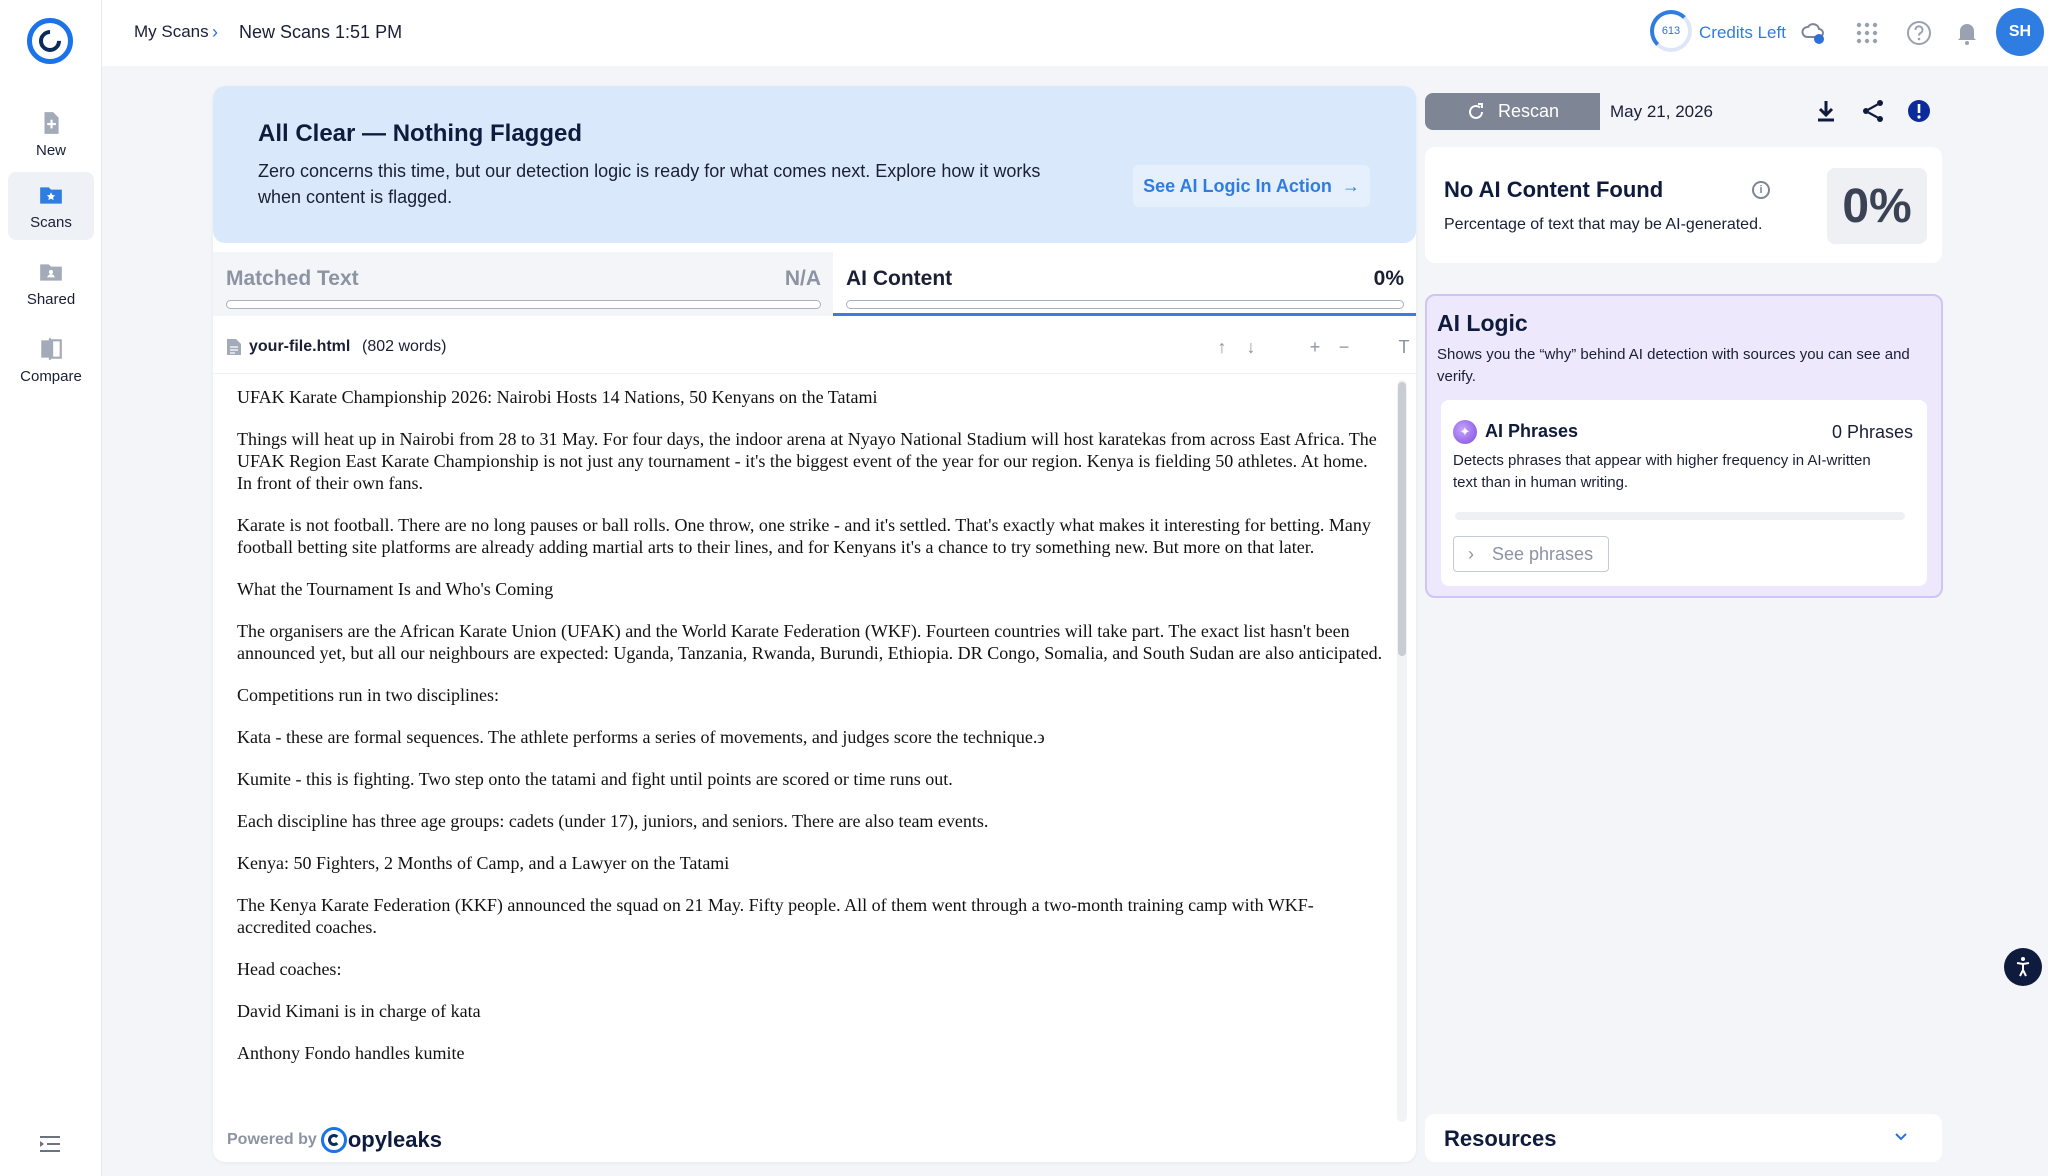  I want to click on document-paragraph: Head coaches:, so click(289, 969).